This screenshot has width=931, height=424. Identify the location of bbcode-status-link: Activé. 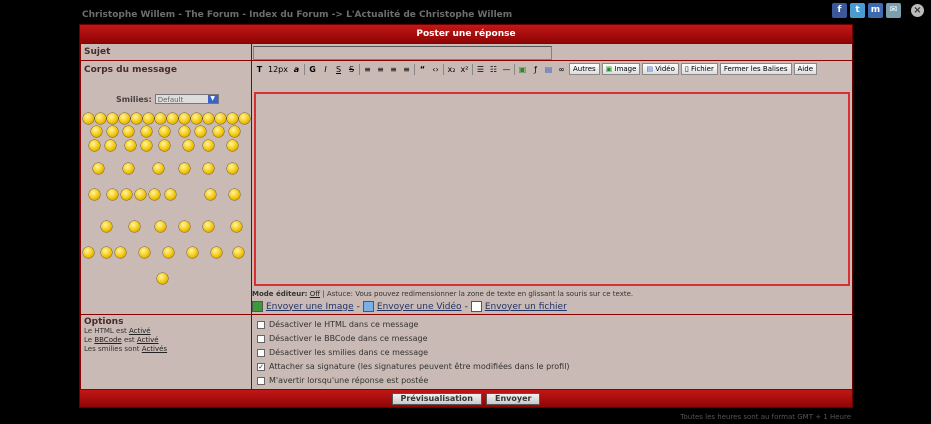
(148, 340).